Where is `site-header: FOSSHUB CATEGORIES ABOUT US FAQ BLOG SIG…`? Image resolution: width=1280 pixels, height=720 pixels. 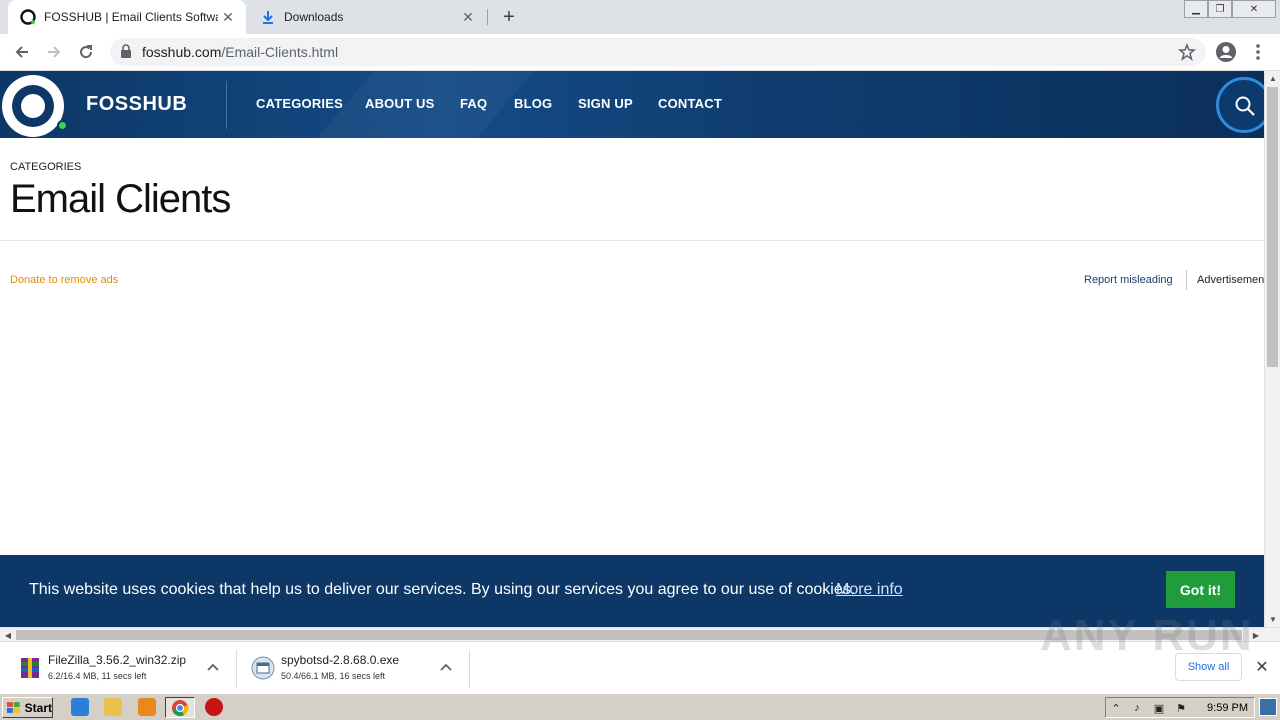 site-header: FOSSHUB CATEGORIES ABOUT US FAQ BLOG SIG… is located at coordinates (632, 104).